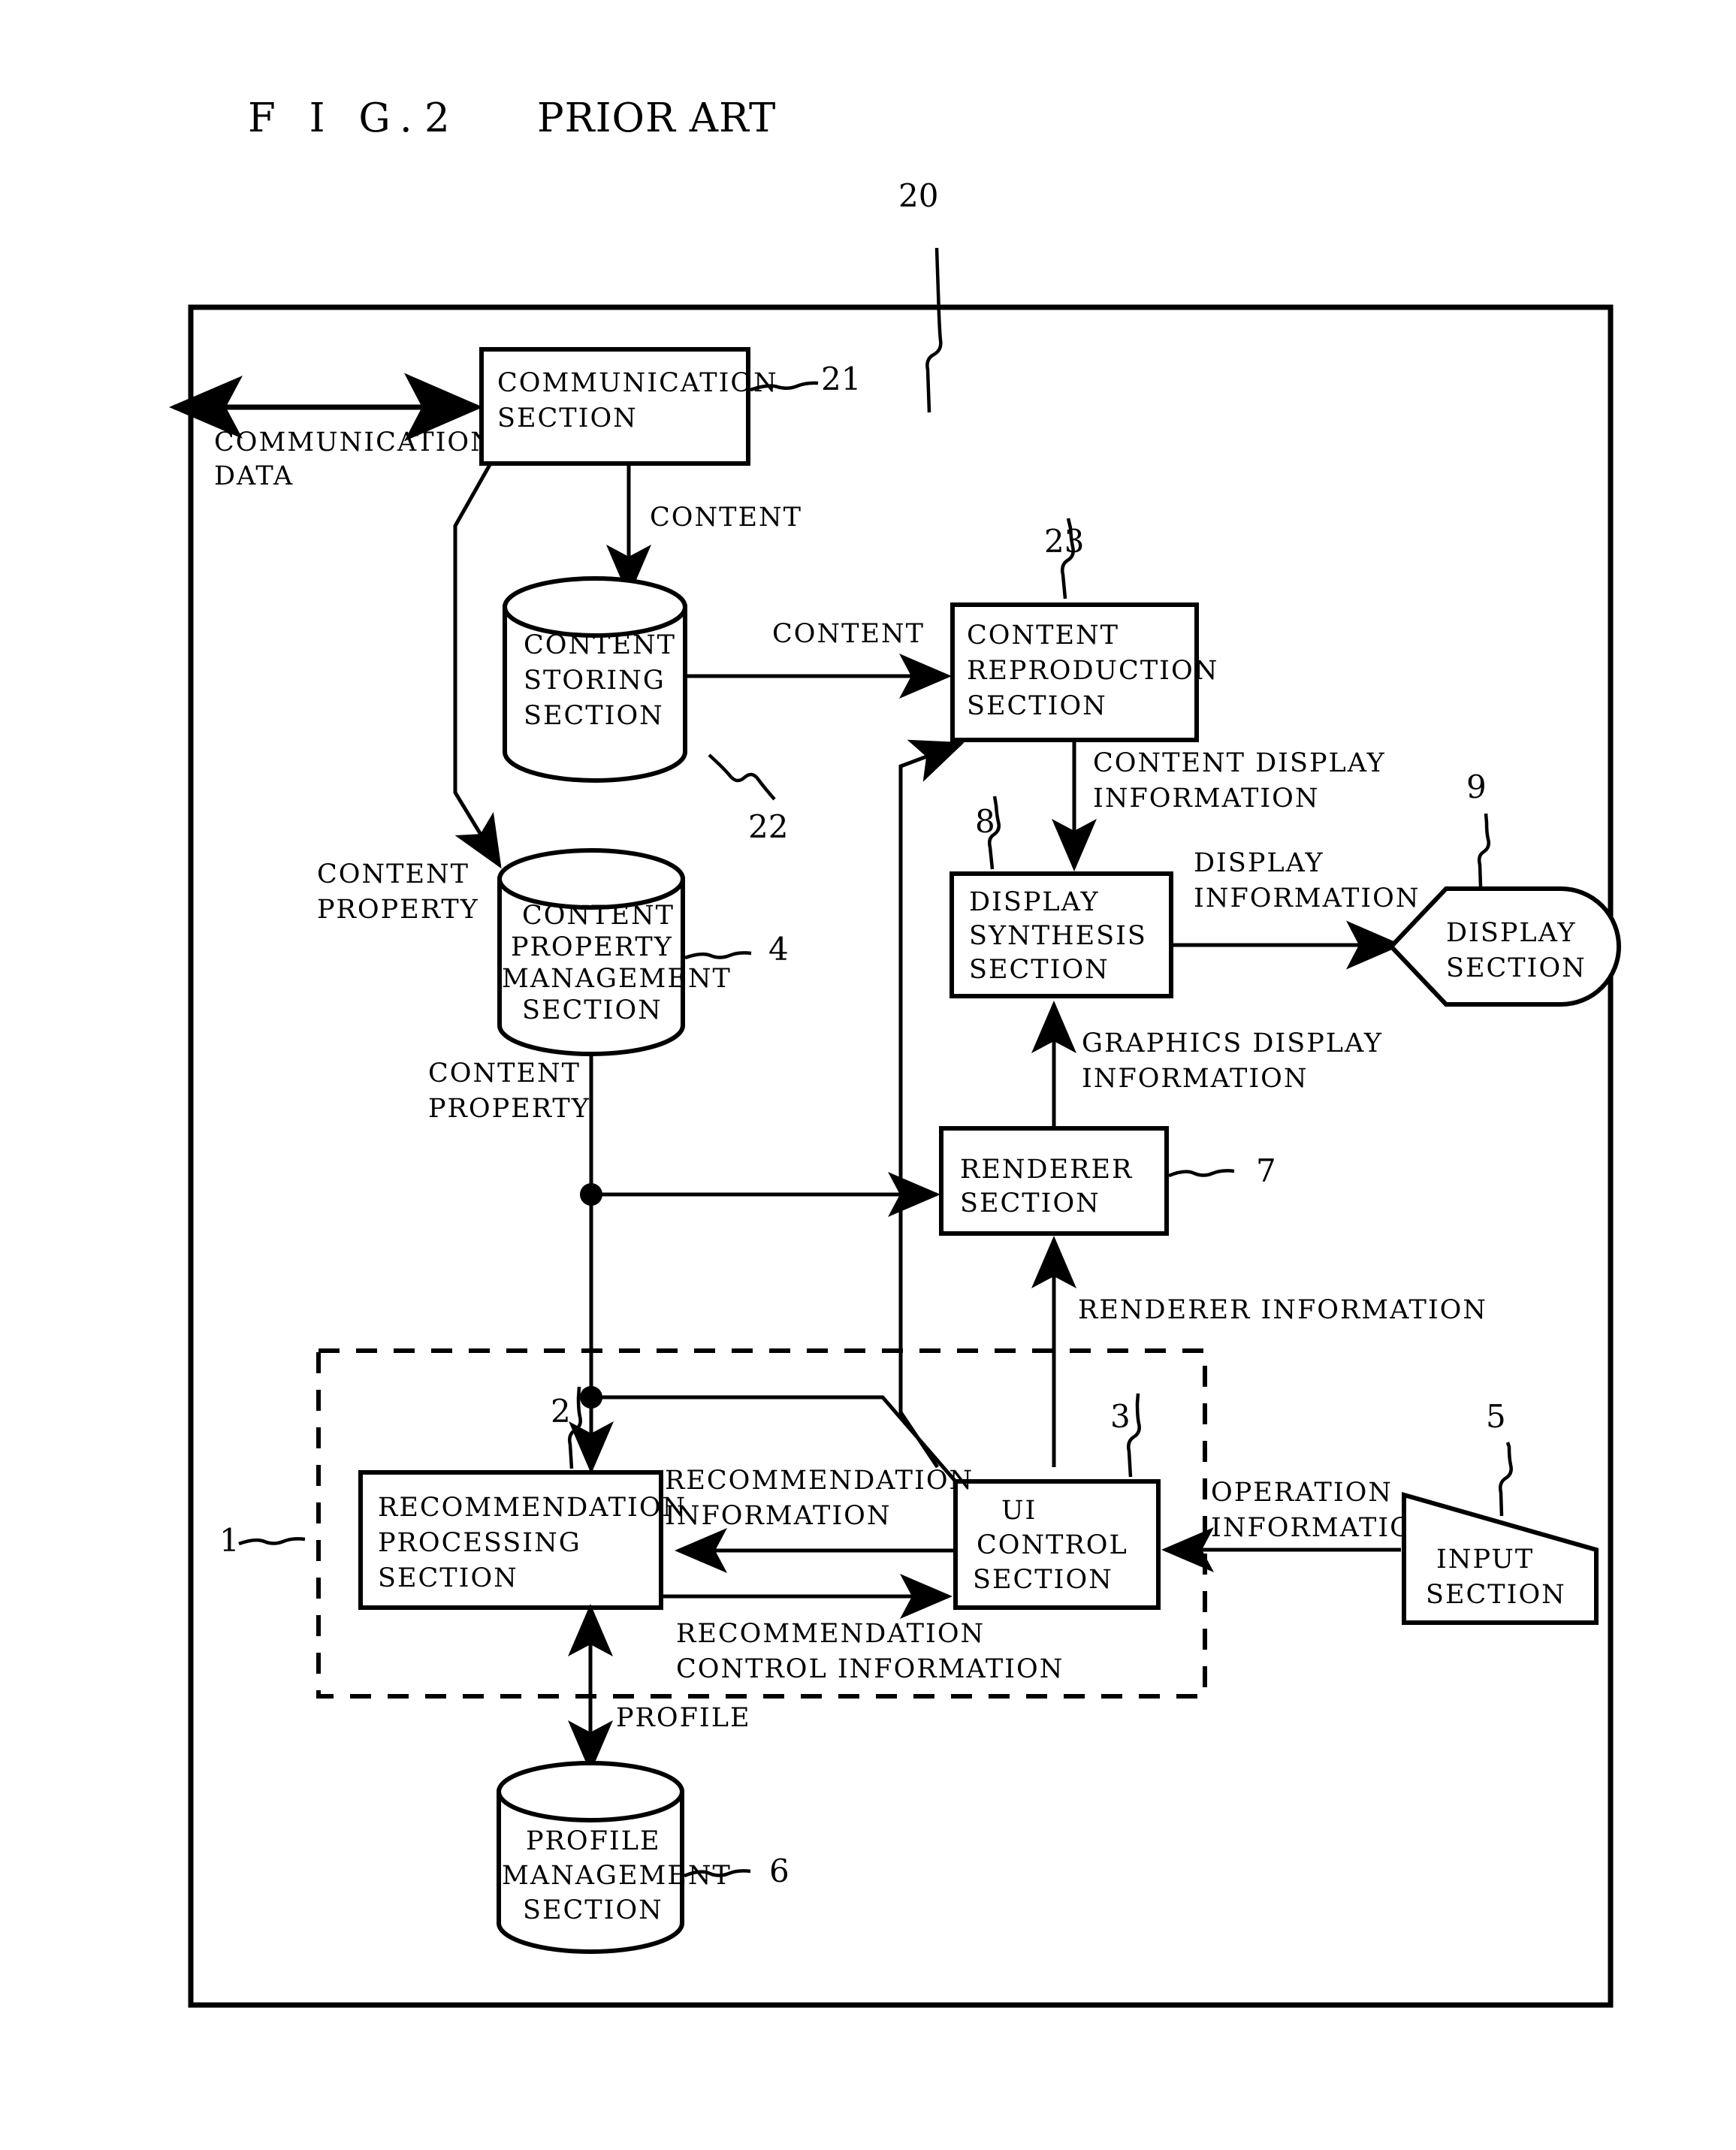 This screenshot has height=2150, width=1736. Describe the element at coordinates (1476, 787) in the screenshot. I see `reference-numeral-9: 9` at that location.